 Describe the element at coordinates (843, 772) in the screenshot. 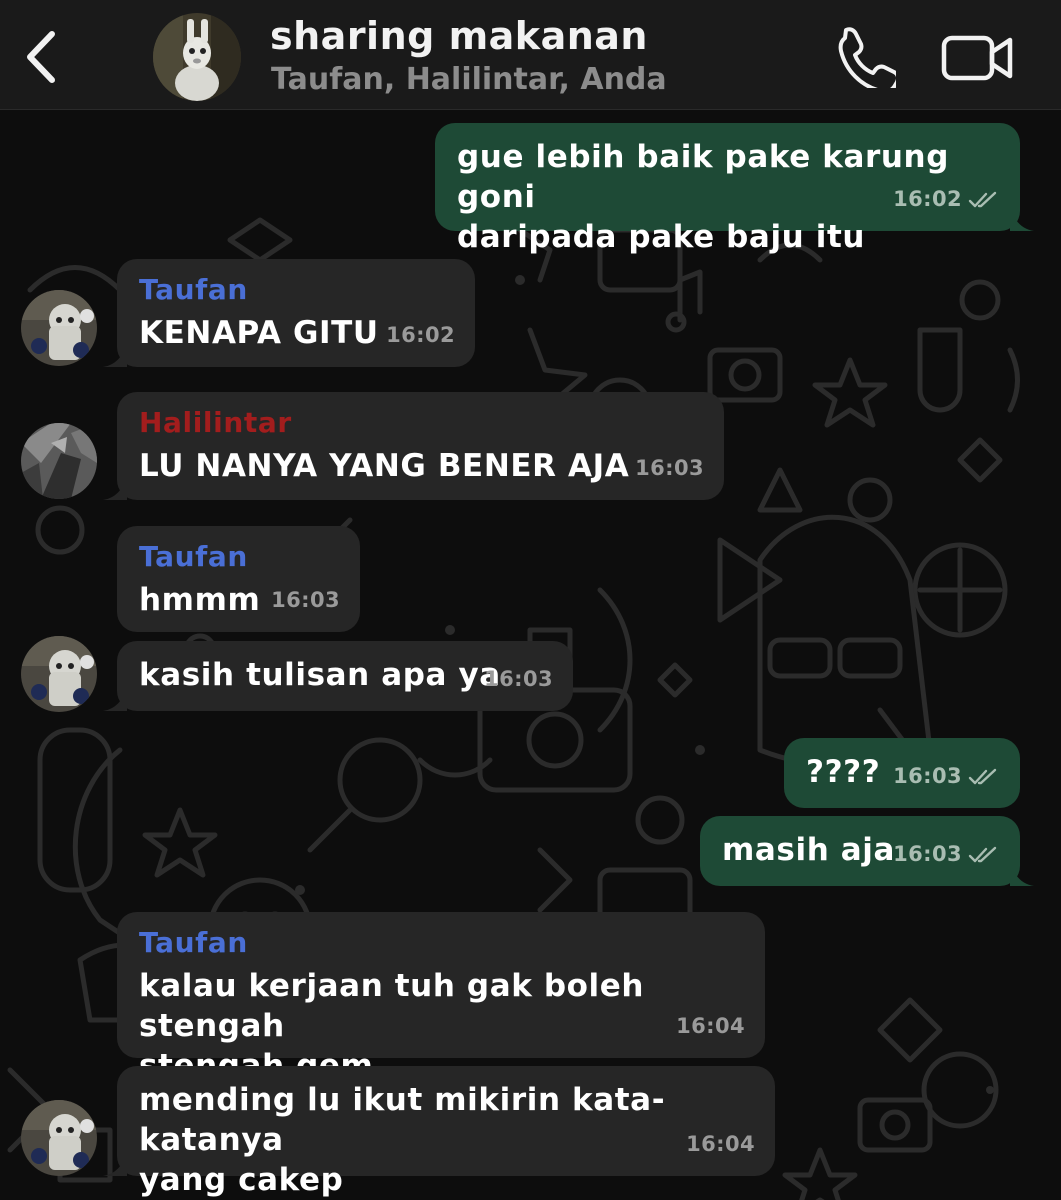

I see `message-text: ????` at that location.